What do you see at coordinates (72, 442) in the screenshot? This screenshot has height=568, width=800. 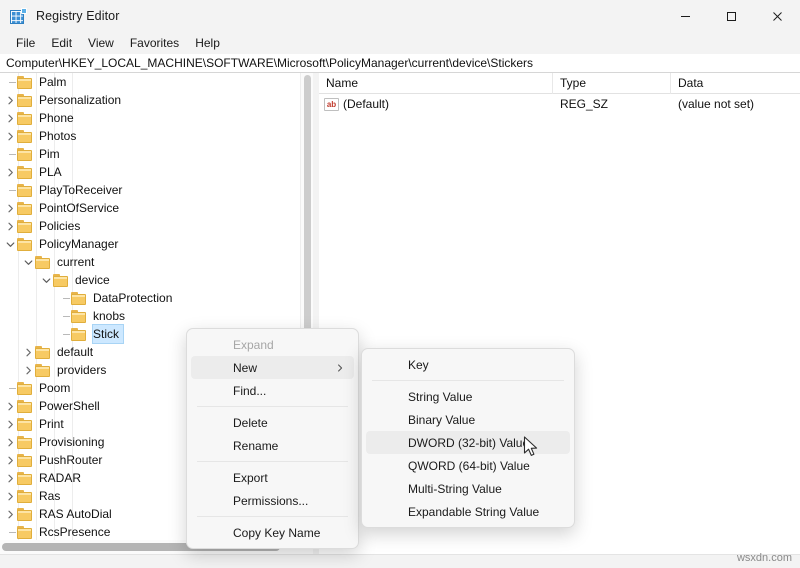 I see `tree-item-label: Provisioning` at bounding box center [72, 442].